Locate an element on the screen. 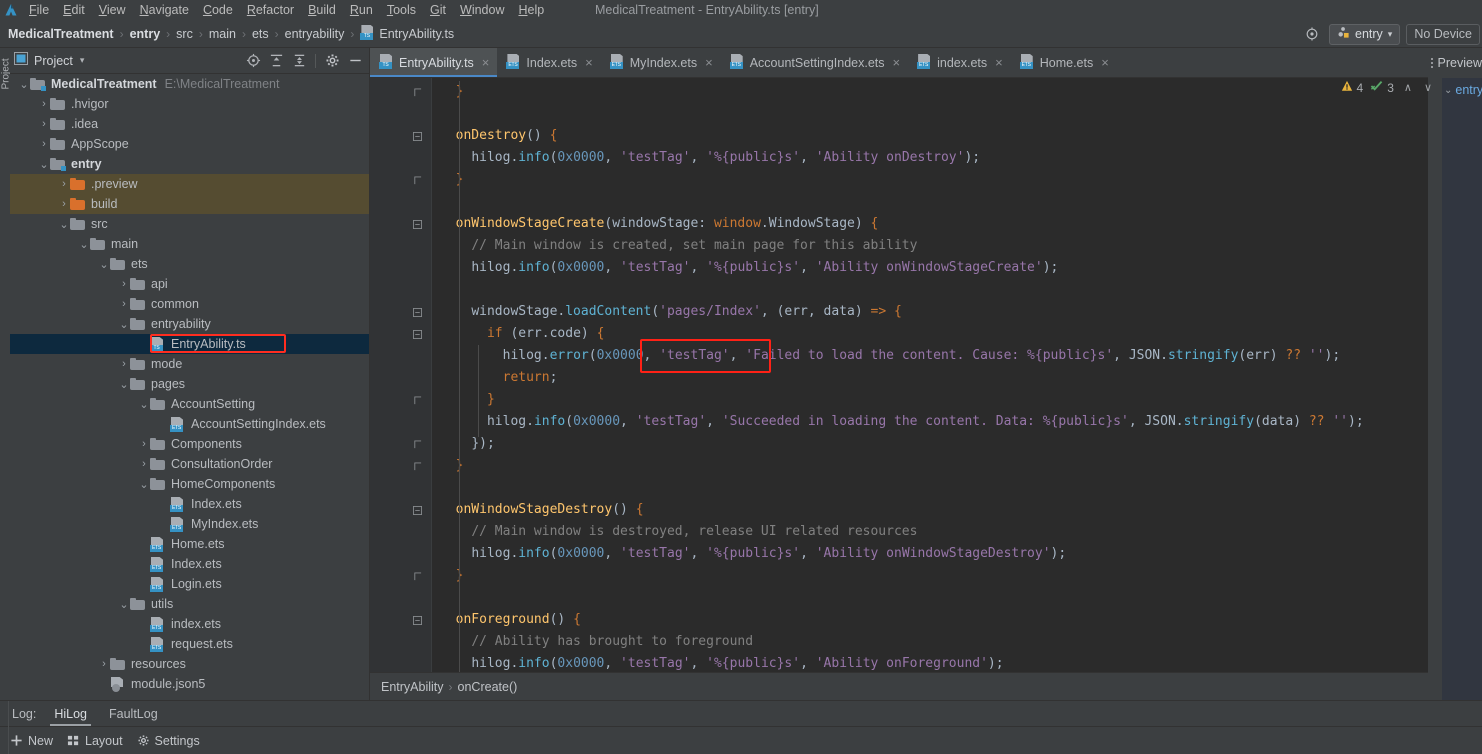 The height and width of the screenshot is (754, 1482). tree-item-index-ets: ETS index.ets is located at coordinates (189, 624).